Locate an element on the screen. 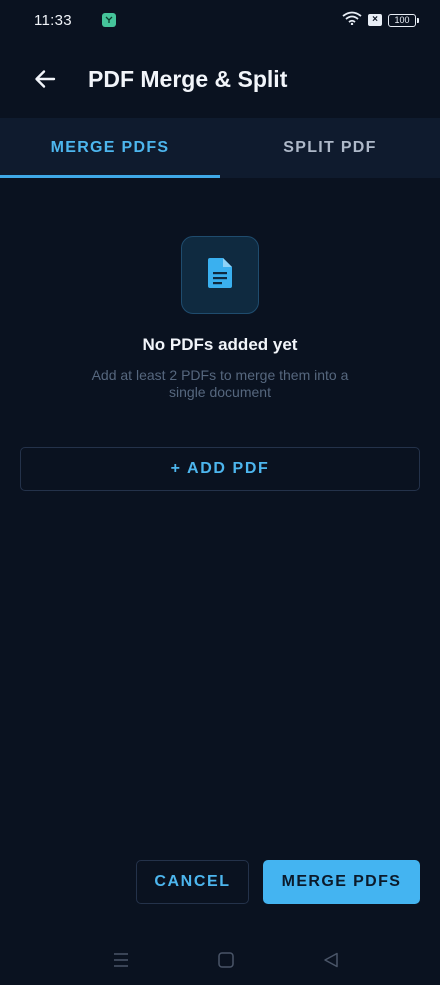 This screenshot has width=440, height=985. status-bar: 11:33 × 100 is located at coordinates (220, 20).